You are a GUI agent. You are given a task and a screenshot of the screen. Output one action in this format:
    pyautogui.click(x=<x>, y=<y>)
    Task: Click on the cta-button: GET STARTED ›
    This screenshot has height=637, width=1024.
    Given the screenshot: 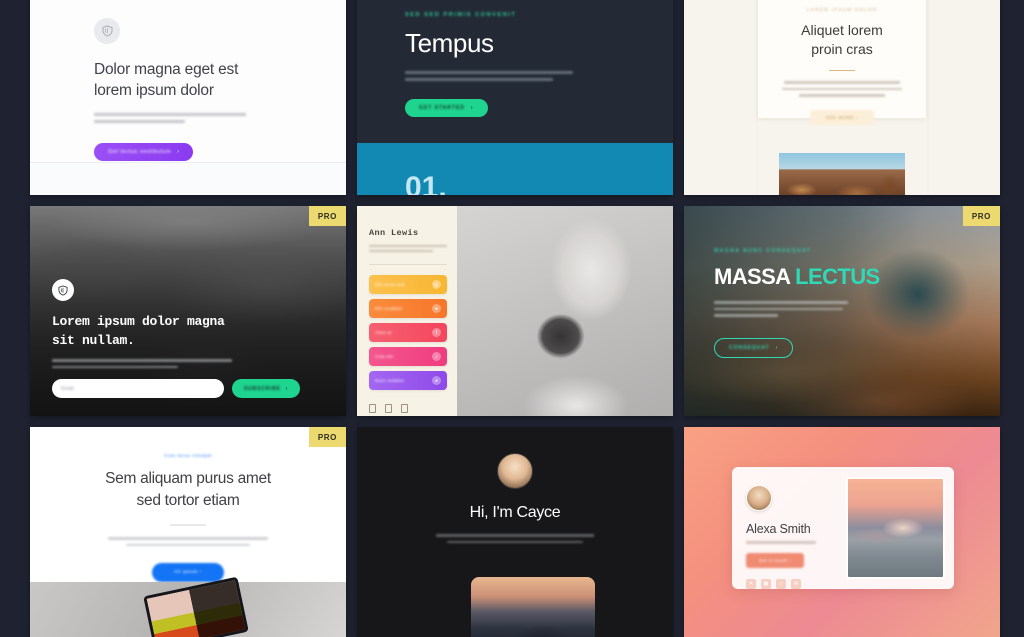 What is the action you would take?
    pyautogui.click(x=446, y=108)
    